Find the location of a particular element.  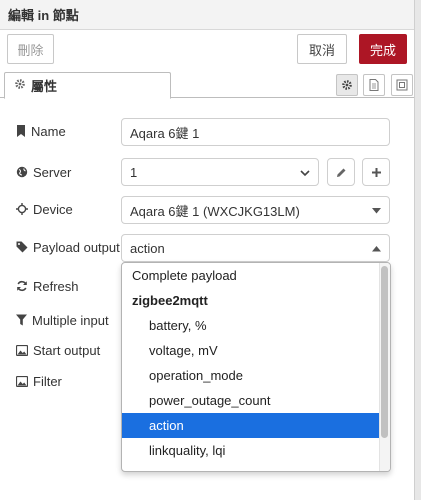

name-label: Name is located at coordinates (41, 131).